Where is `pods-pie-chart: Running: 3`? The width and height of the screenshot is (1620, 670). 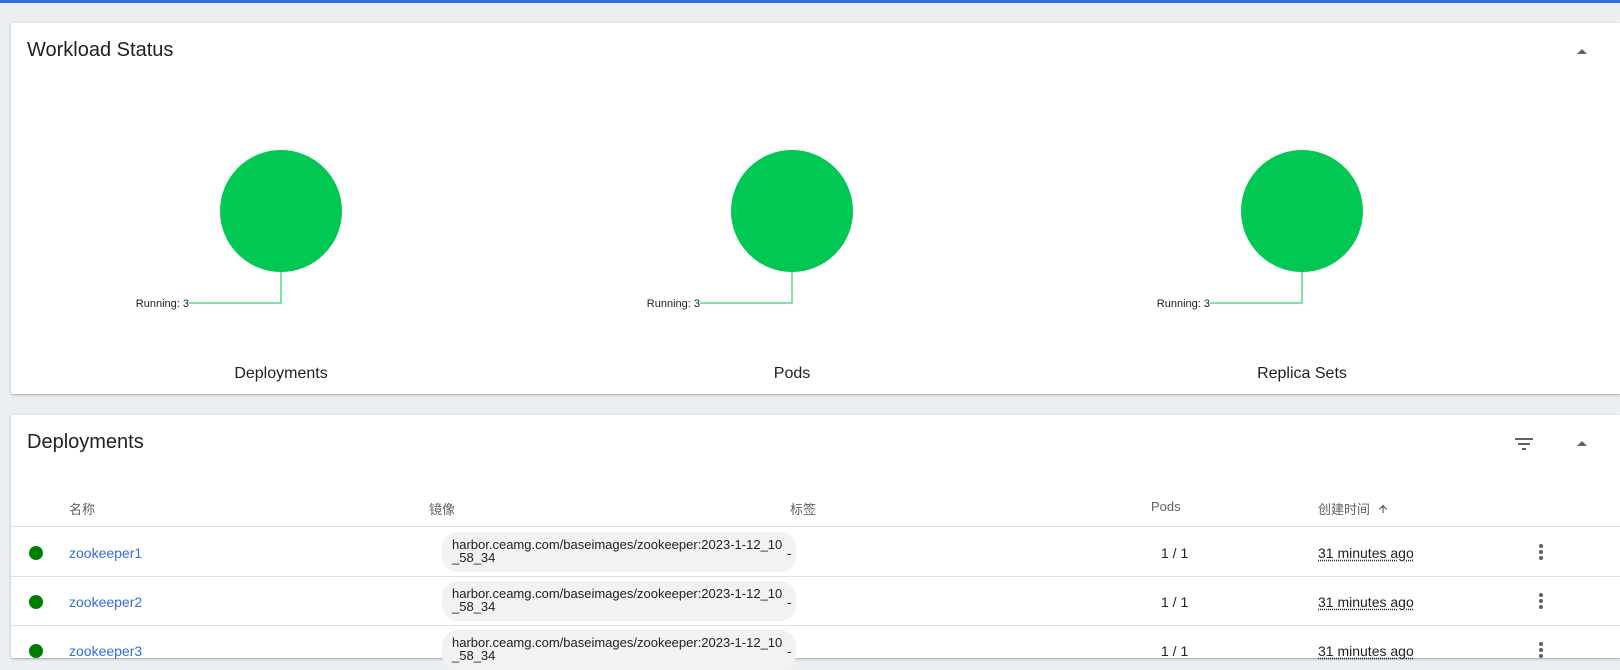 pods-pie-chart: Running: 3 is located at coordinates (750, 230).